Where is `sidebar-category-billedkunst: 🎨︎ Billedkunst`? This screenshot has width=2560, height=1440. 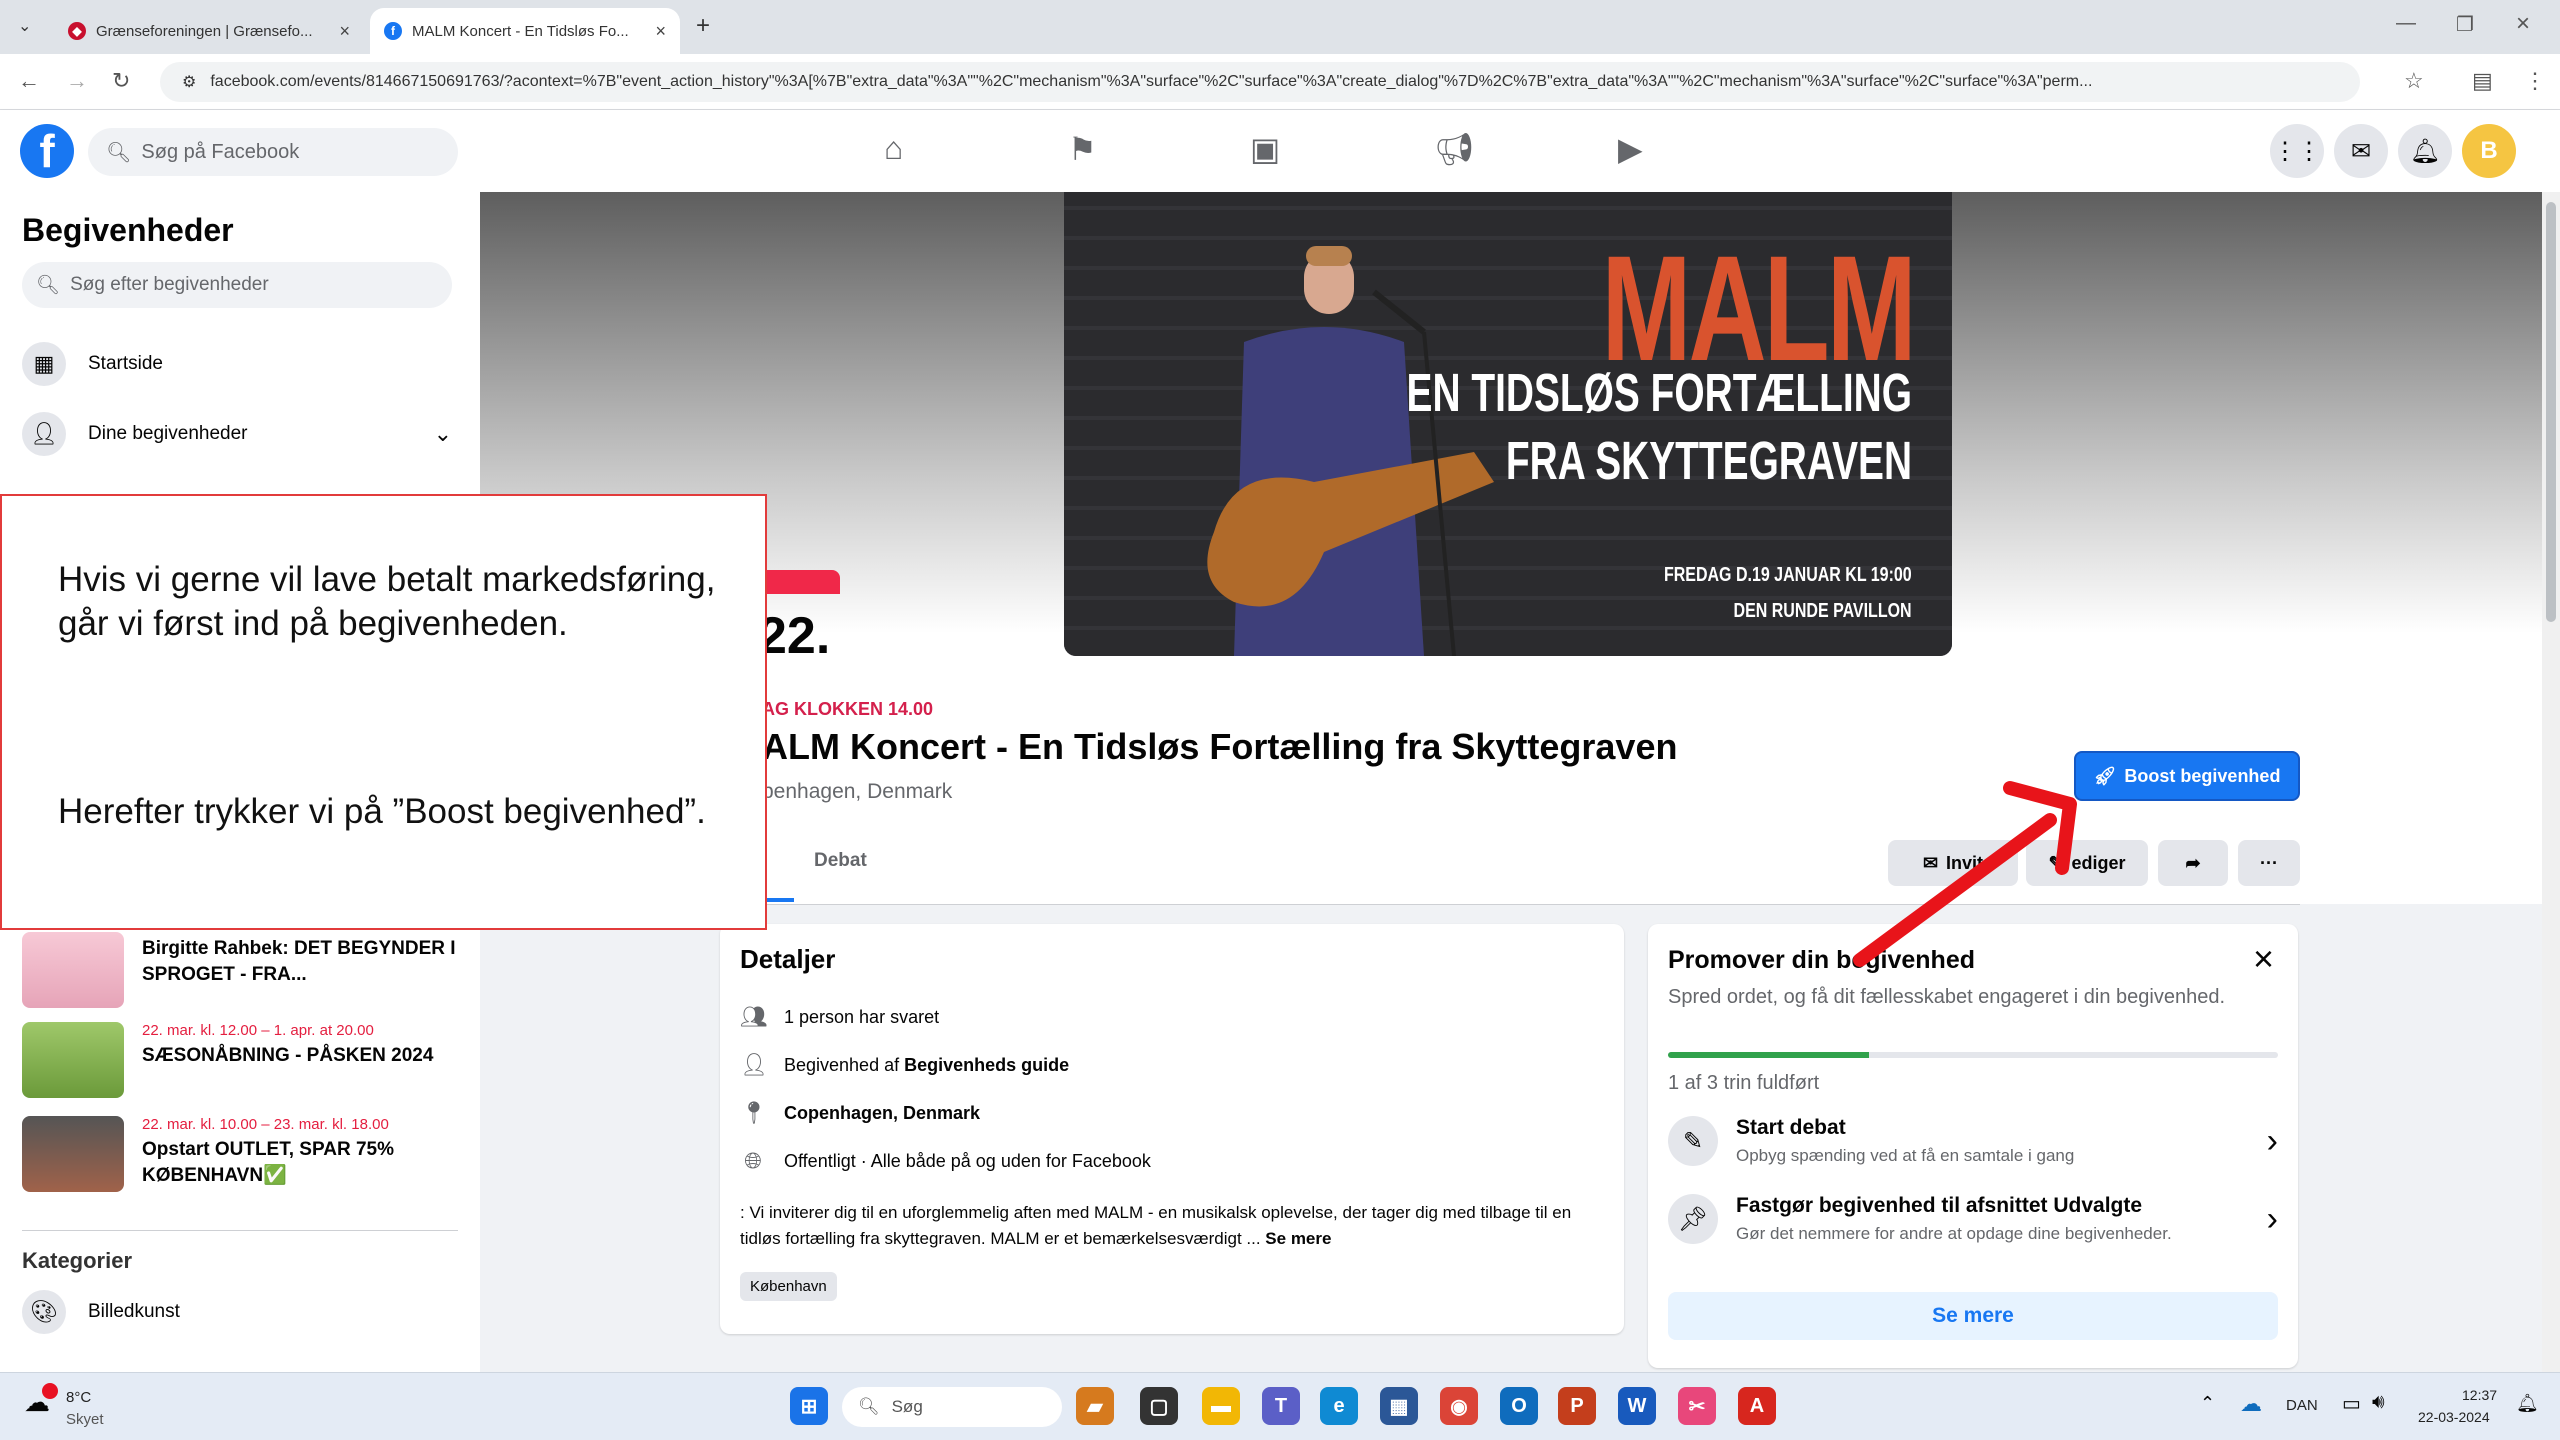
sidebar-category-billedkunst: 🎨︎ Billedkunst is located at coordinates (101, 1312).